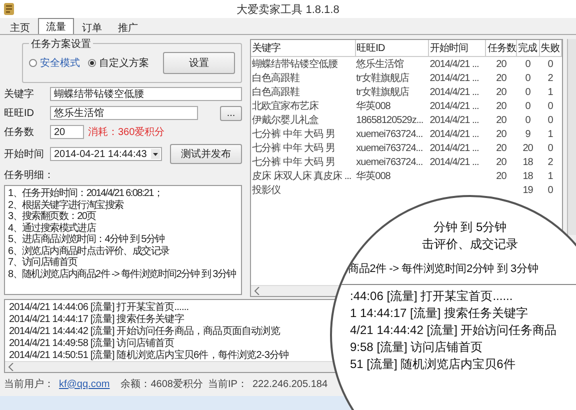  Describe the element at coordinates (266, 190) in the screenshot. I see `table-cell: 投影仪` at that location.